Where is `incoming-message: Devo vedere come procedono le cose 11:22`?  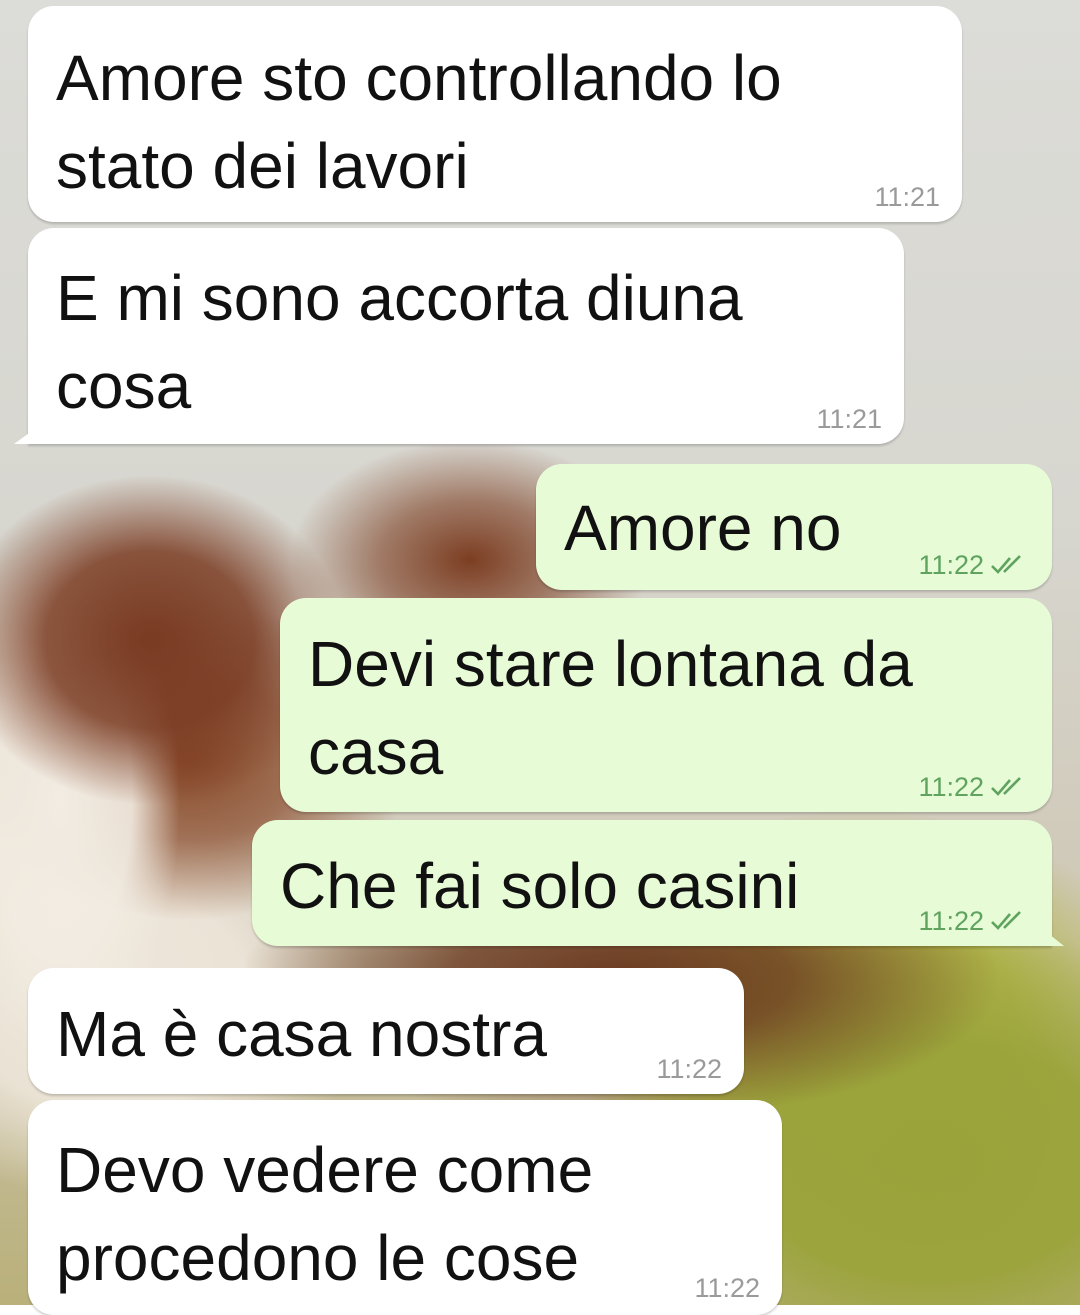 incoming-message: Devo vedere come procedono le cose 11:22 is located at coordinates (405, 1207).